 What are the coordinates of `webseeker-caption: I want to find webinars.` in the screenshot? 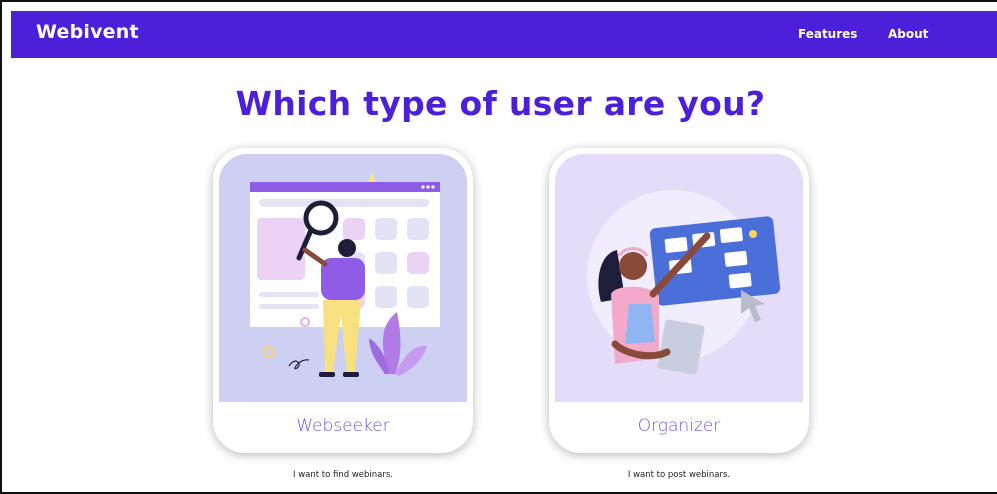 It's located at (343, 475).